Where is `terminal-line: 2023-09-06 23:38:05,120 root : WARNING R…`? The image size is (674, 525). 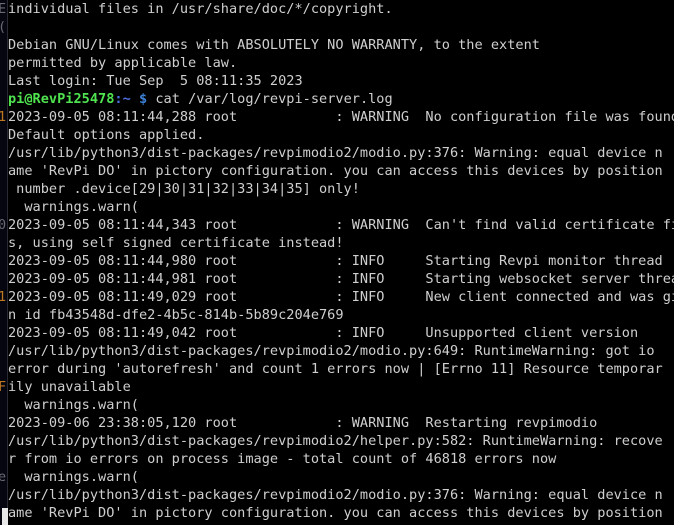 terminal-line: 2023-09-06 23:38:05,120 root : WARNING R… is located at coordinates (303, 423).